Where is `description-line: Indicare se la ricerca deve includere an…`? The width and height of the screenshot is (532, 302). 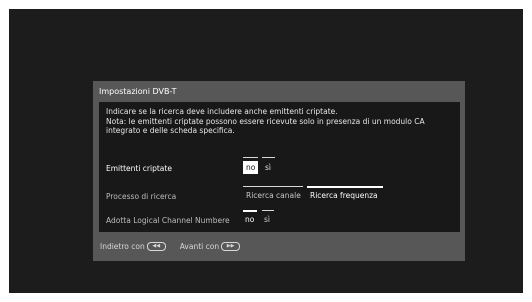 description-line: Indicare se la ricerca deve includere an… is located at coordinates (222, 111).